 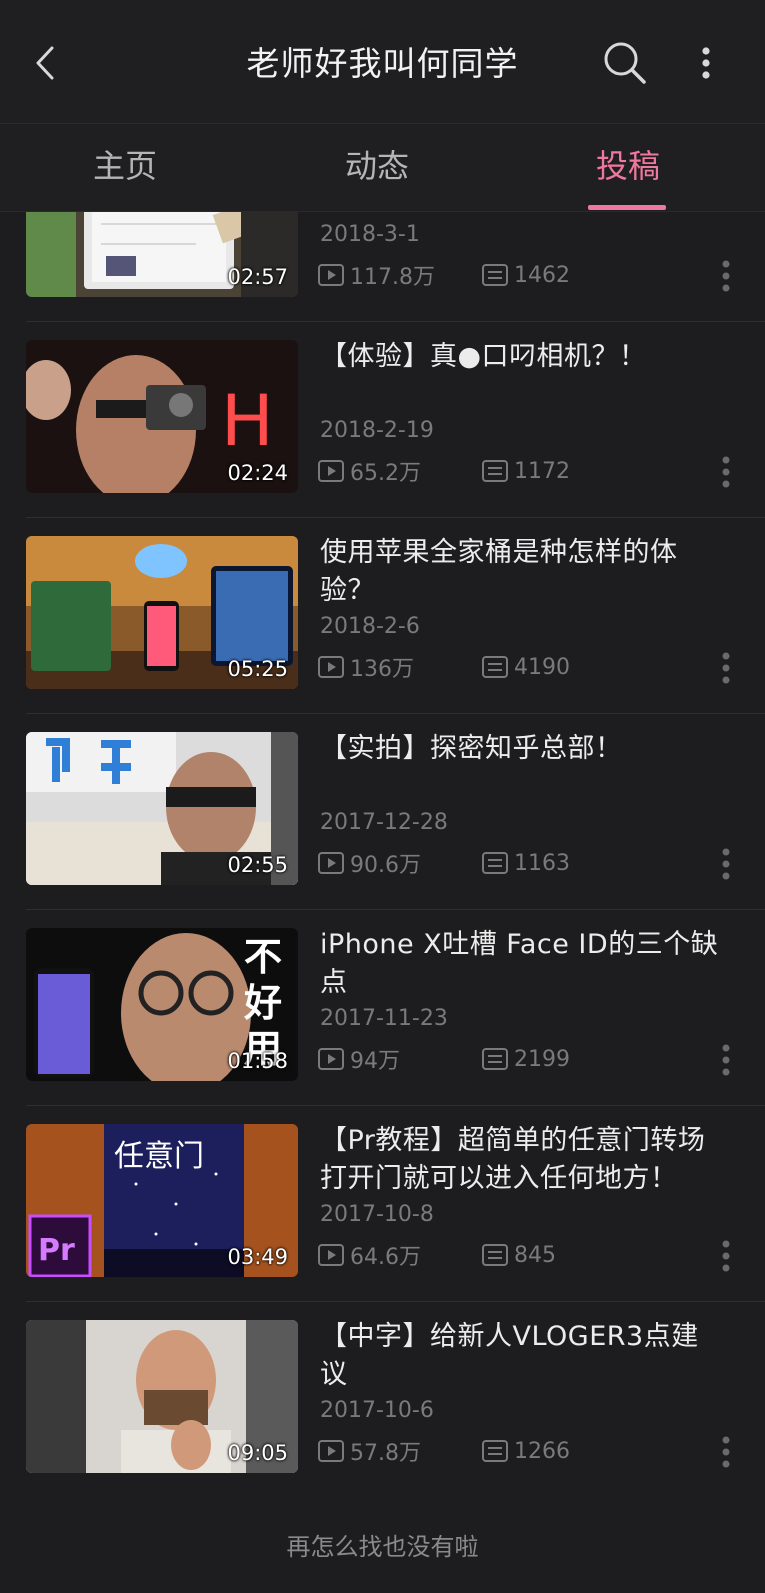 I want to click on play-count-value: 57.8万, so click(x=385, y=1453).